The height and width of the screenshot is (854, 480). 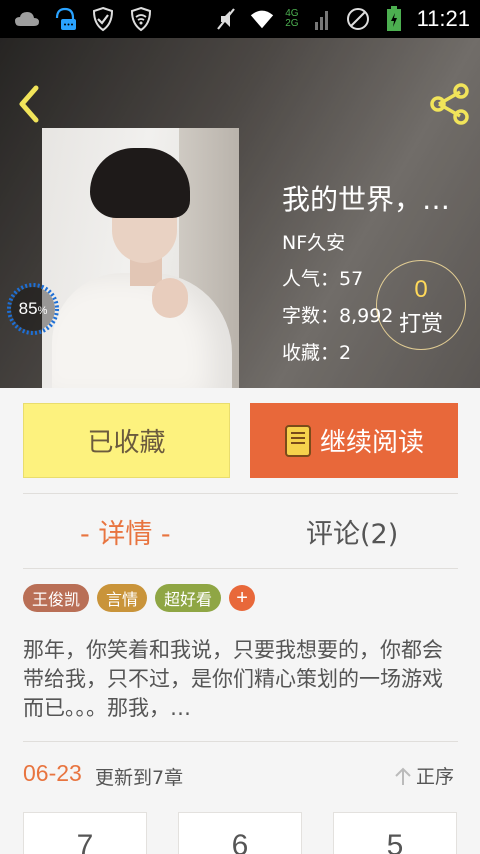 I want to click on chapter-number: 6, so click(x=240, y=841).